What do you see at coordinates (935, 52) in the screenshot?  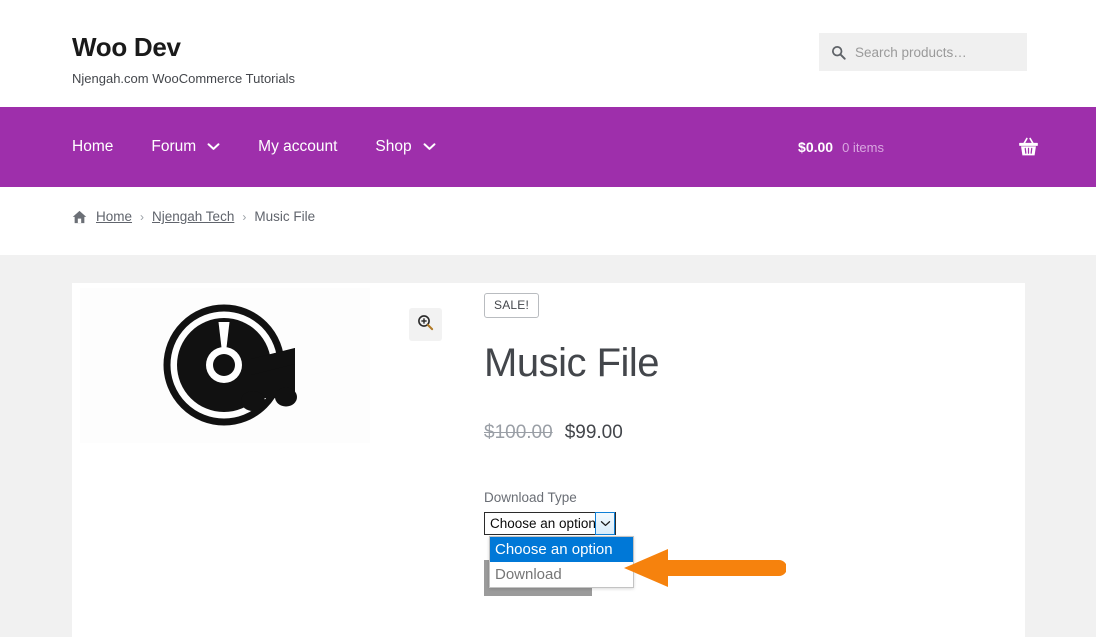 I see `search-input` at bounding box center [935, 52].